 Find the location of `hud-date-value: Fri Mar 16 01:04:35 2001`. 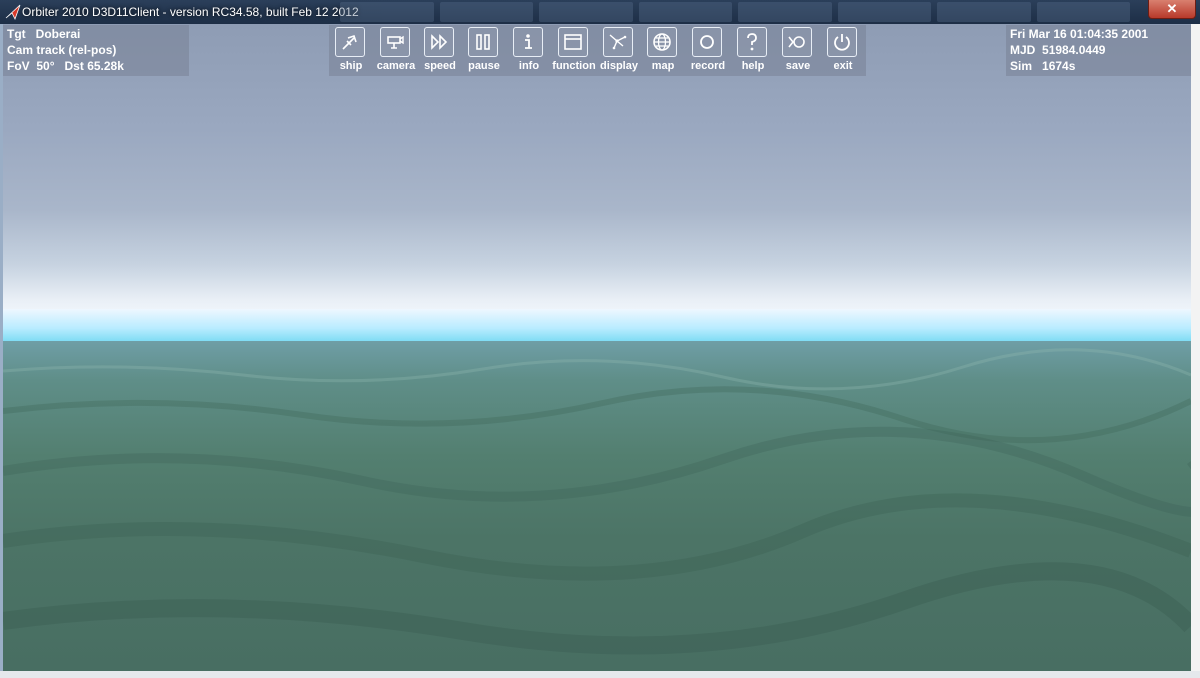

hud-date-value: Fri Mar 16 01:04:35 2001 is located at coordinates (1079, 34).